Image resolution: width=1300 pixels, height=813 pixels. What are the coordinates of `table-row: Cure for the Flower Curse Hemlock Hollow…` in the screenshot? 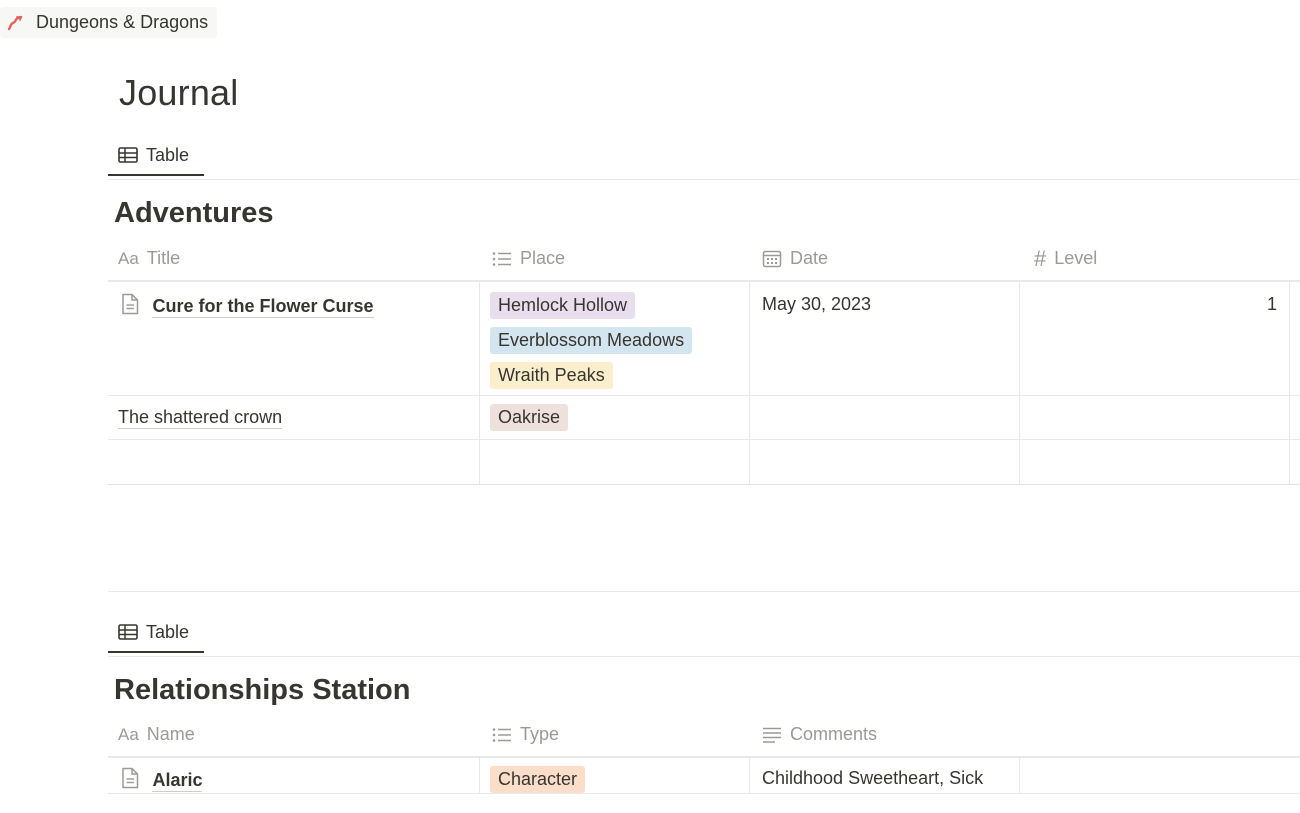 It's located at (704, 338).